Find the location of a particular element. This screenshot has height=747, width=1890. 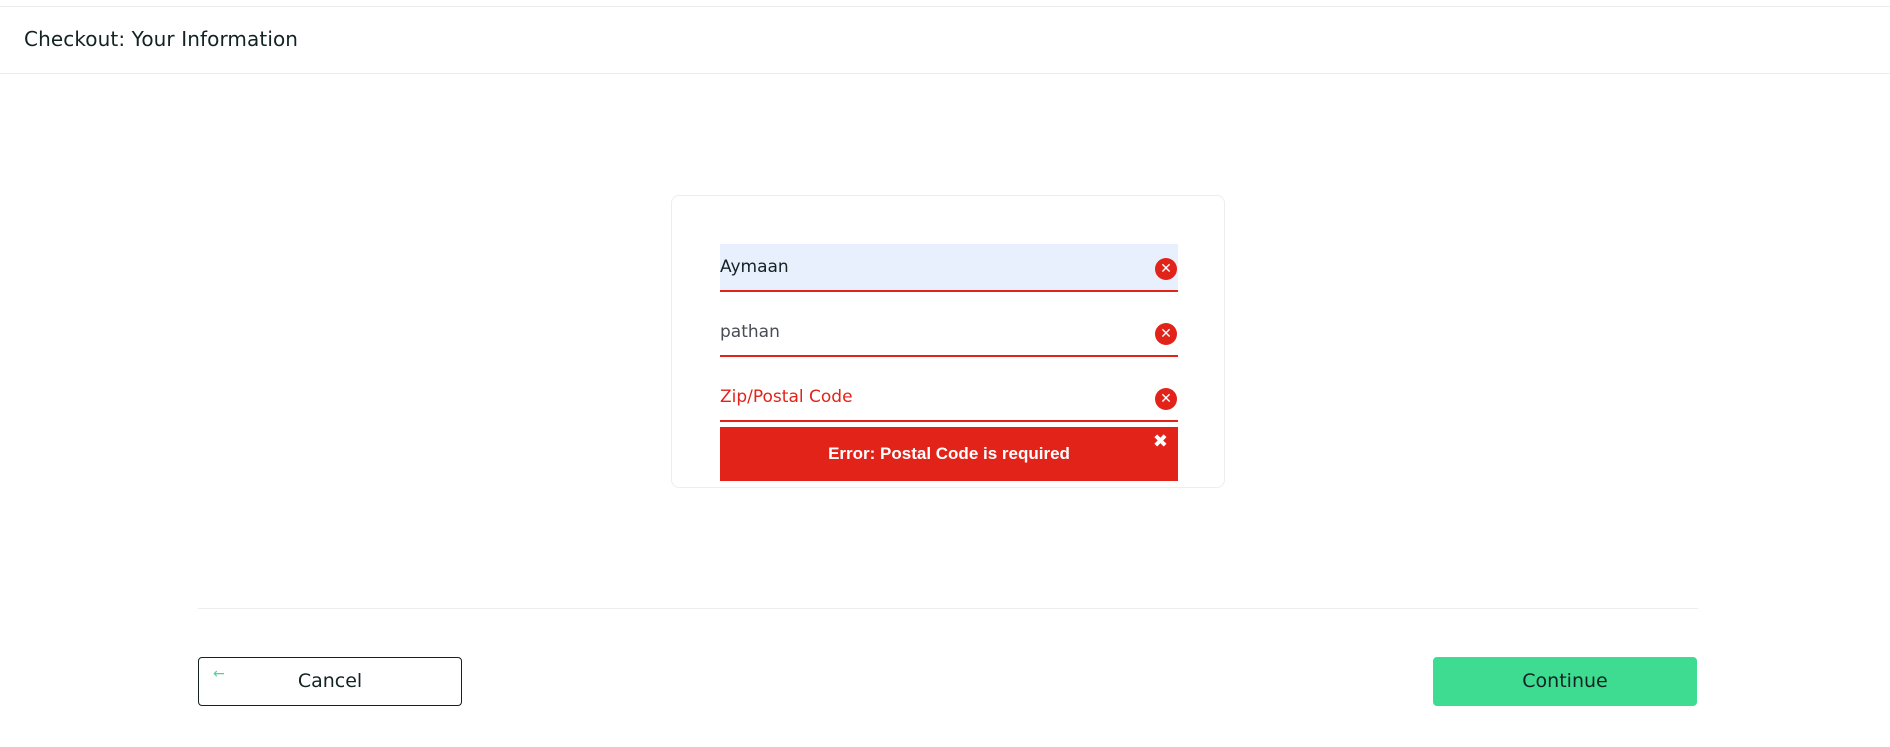

first-name-field: ✕ is located at coordinates (949, 268).